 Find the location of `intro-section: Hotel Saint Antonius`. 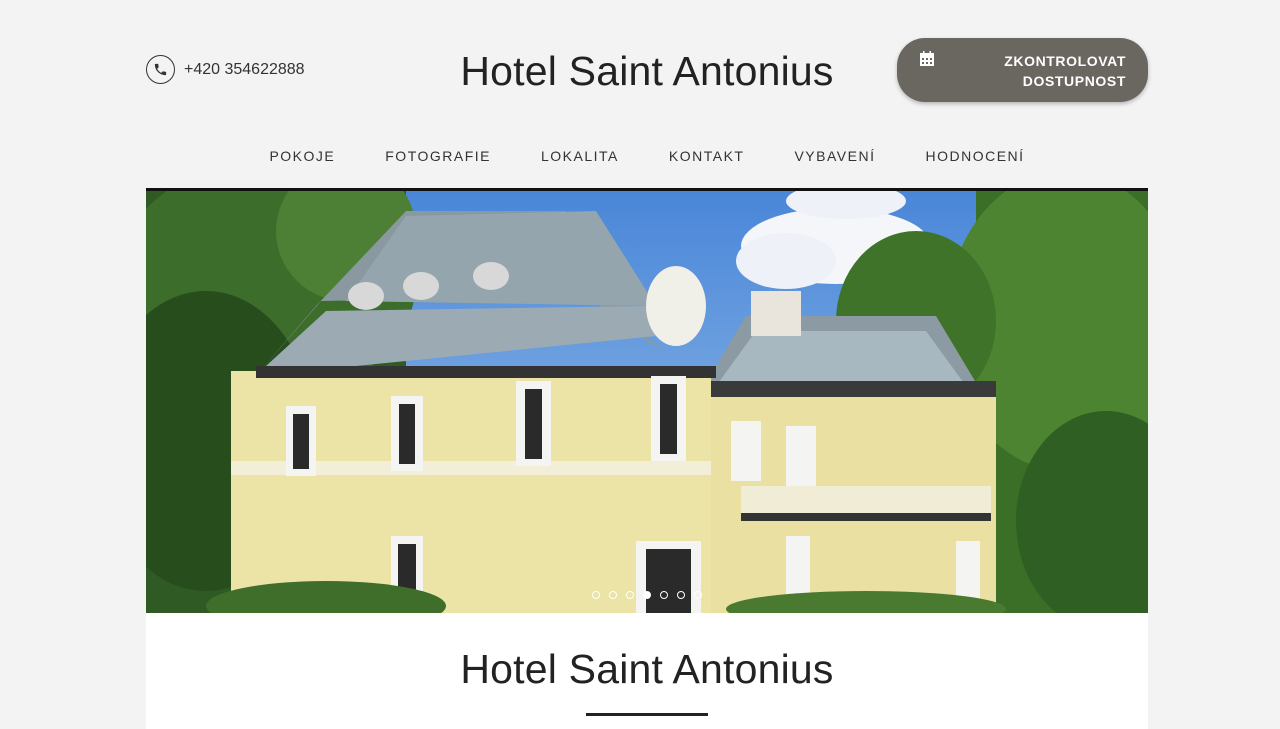

intro-section: Hotel Saint Antonius is located at coordinates (647, 671).